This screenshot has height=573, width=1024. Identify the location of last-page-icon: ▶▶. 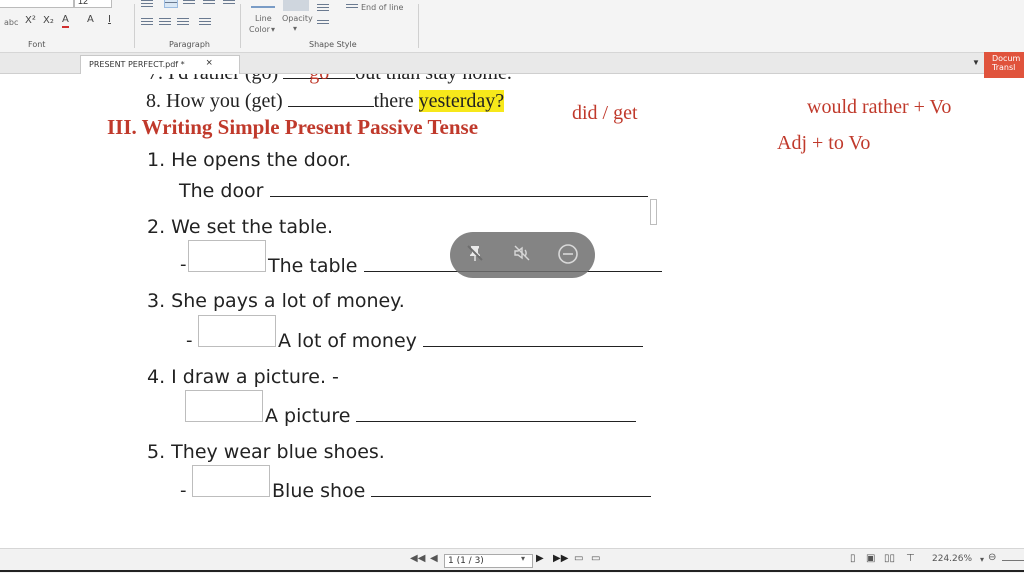
(560, 558).